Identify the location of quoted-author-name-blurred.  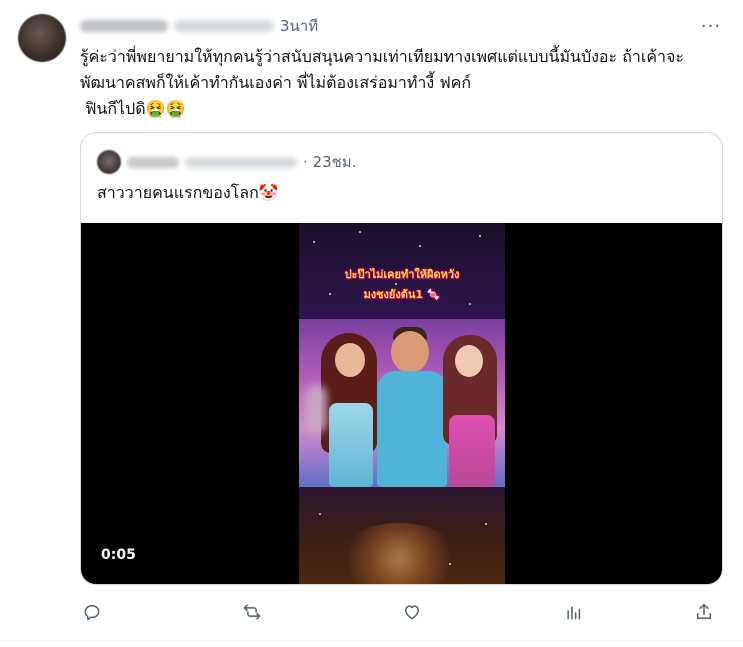
(153, 162).